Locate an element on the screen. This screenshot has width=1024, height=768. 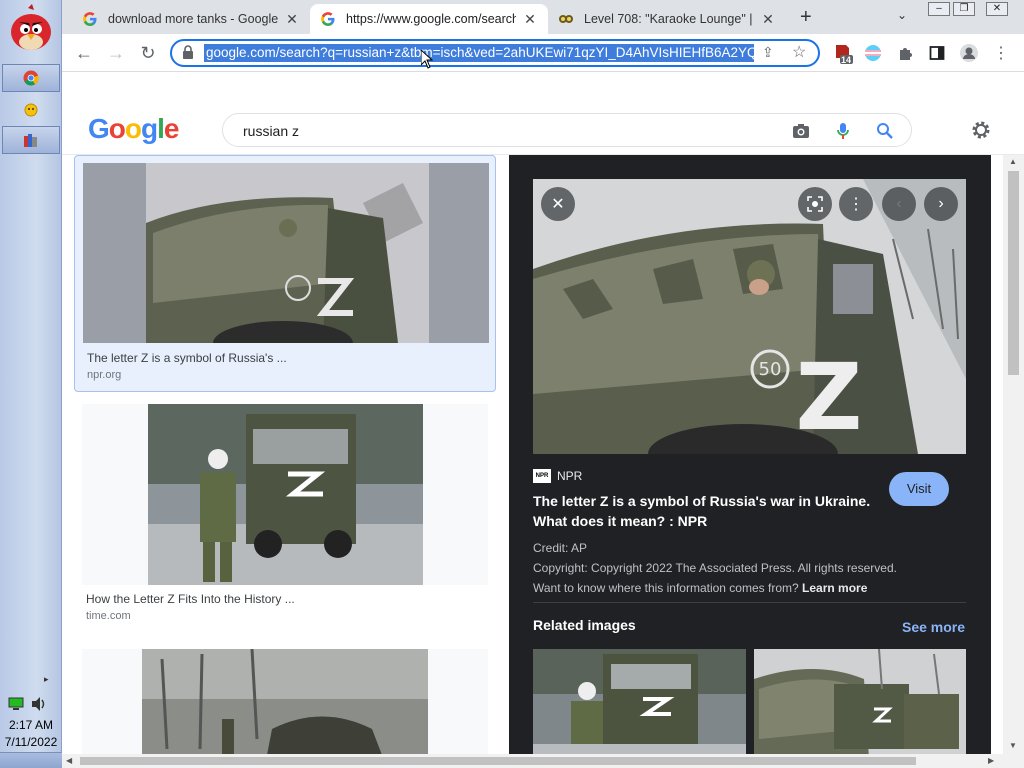
google-header: Google russian z is located at coordinates (543, 114).